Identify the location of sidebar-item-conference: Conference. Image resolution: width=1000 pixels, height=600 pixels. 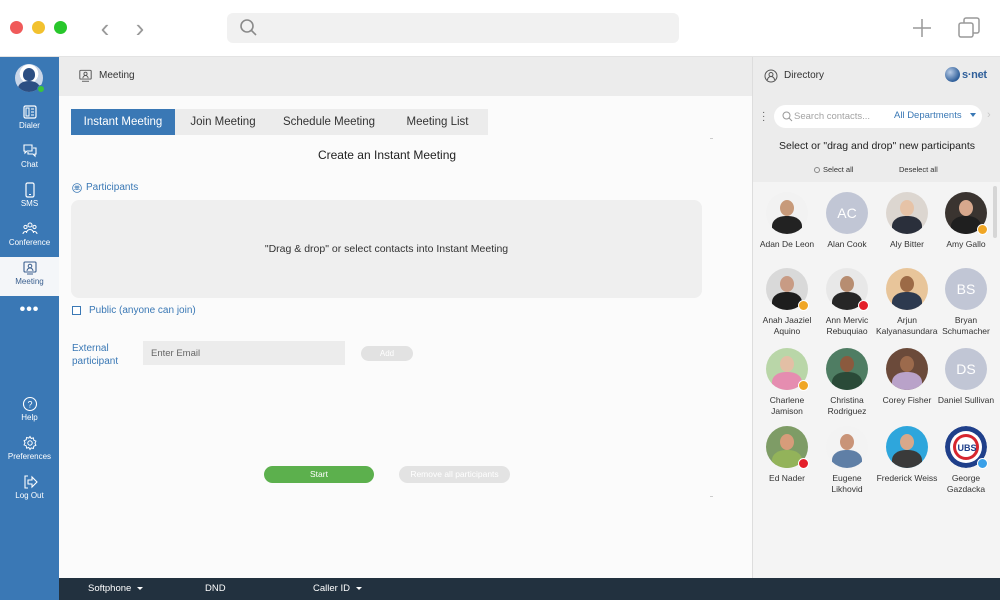
(29, 237).